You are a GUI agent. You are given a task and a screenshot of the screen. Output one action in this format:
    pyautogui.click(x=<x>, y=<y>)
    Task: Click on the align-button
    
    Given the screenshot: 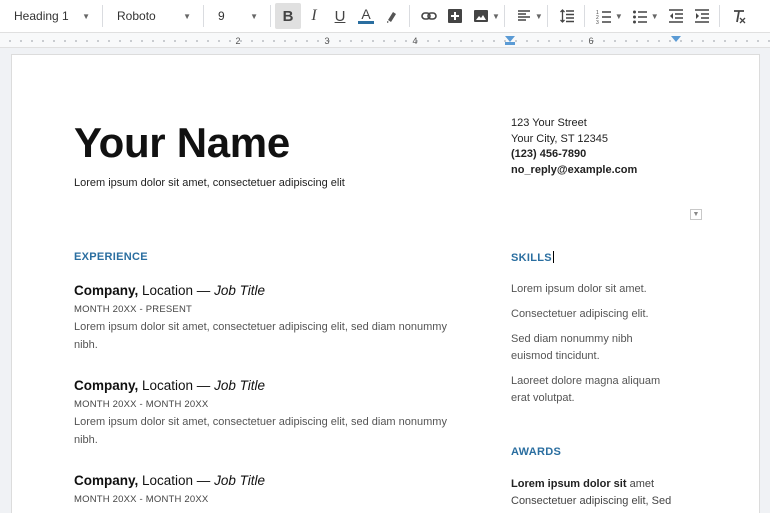 What is the action you would take?
    pyautogui.click(x=524, y=16)
    